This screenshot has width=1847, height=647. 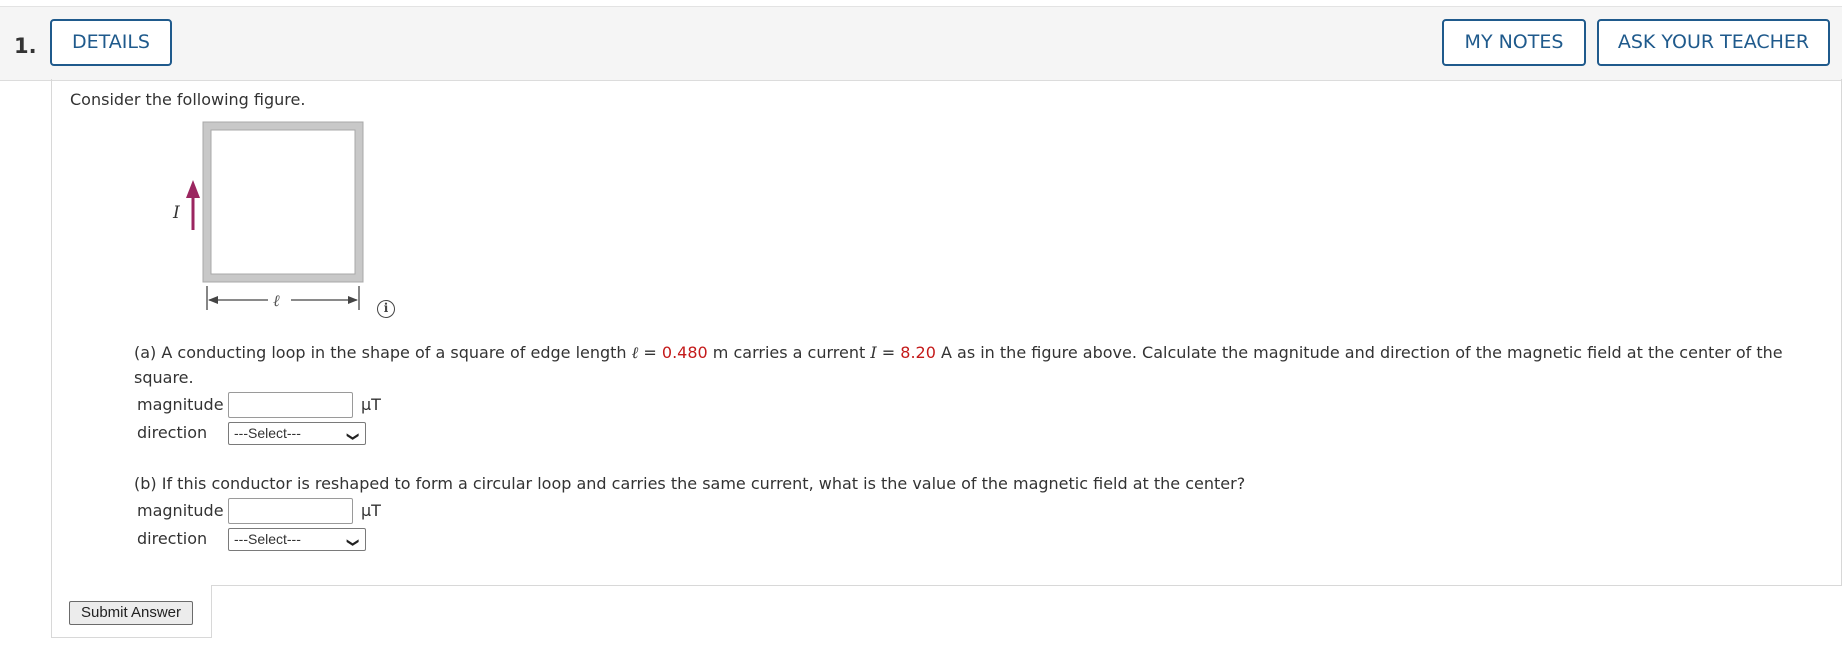 What do you see at coordinates (131, 613) in the screenshot?
I see `submit-answer-button: Submit Answer` at bounding box center [131, 613].